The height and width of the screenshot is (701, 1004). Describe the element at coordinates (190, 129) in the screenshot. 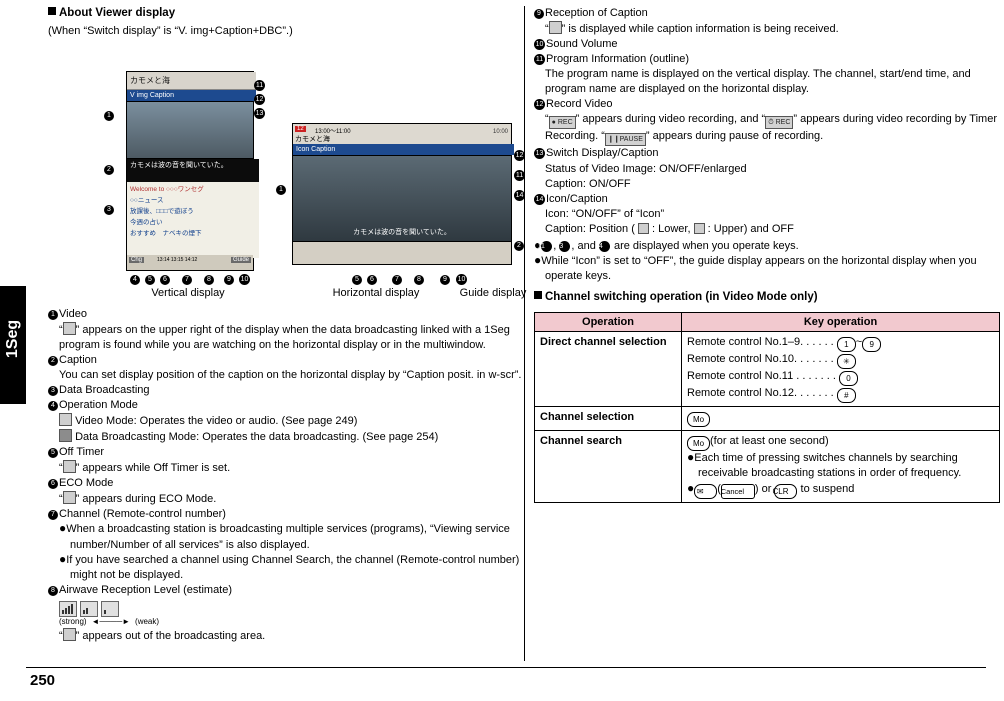

I see `vertical-video-area` at that location.